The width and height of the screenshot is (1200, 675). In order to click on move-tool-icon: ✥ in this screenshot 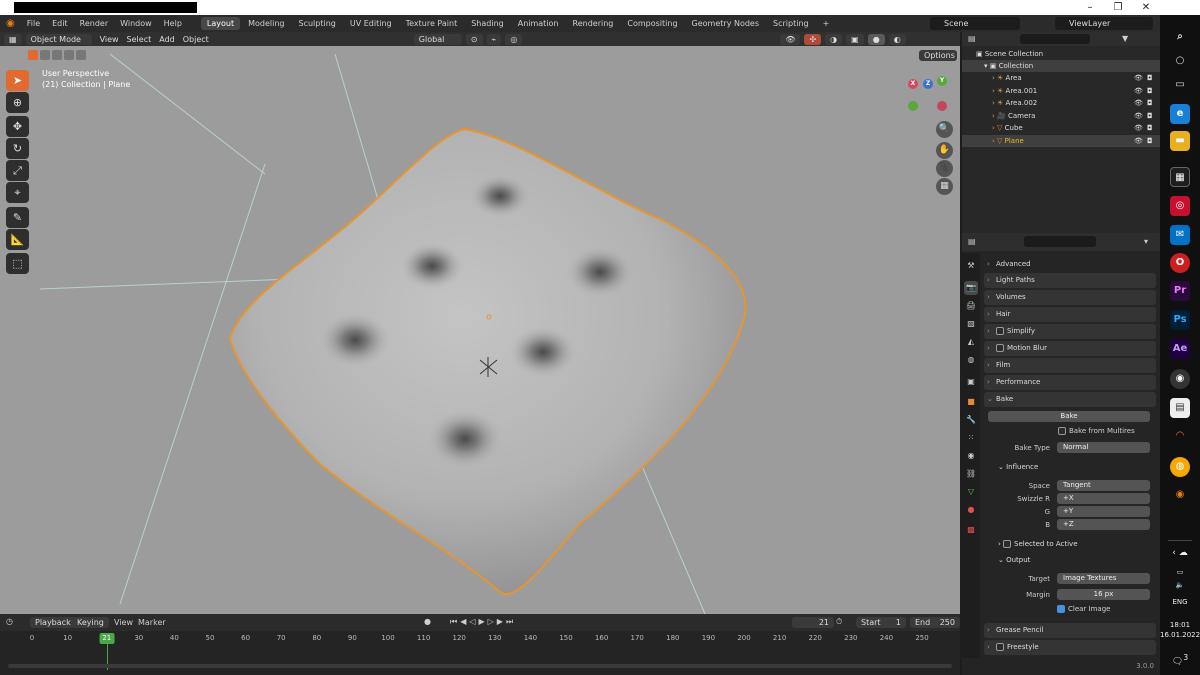, I will do `click(17, 126)`.